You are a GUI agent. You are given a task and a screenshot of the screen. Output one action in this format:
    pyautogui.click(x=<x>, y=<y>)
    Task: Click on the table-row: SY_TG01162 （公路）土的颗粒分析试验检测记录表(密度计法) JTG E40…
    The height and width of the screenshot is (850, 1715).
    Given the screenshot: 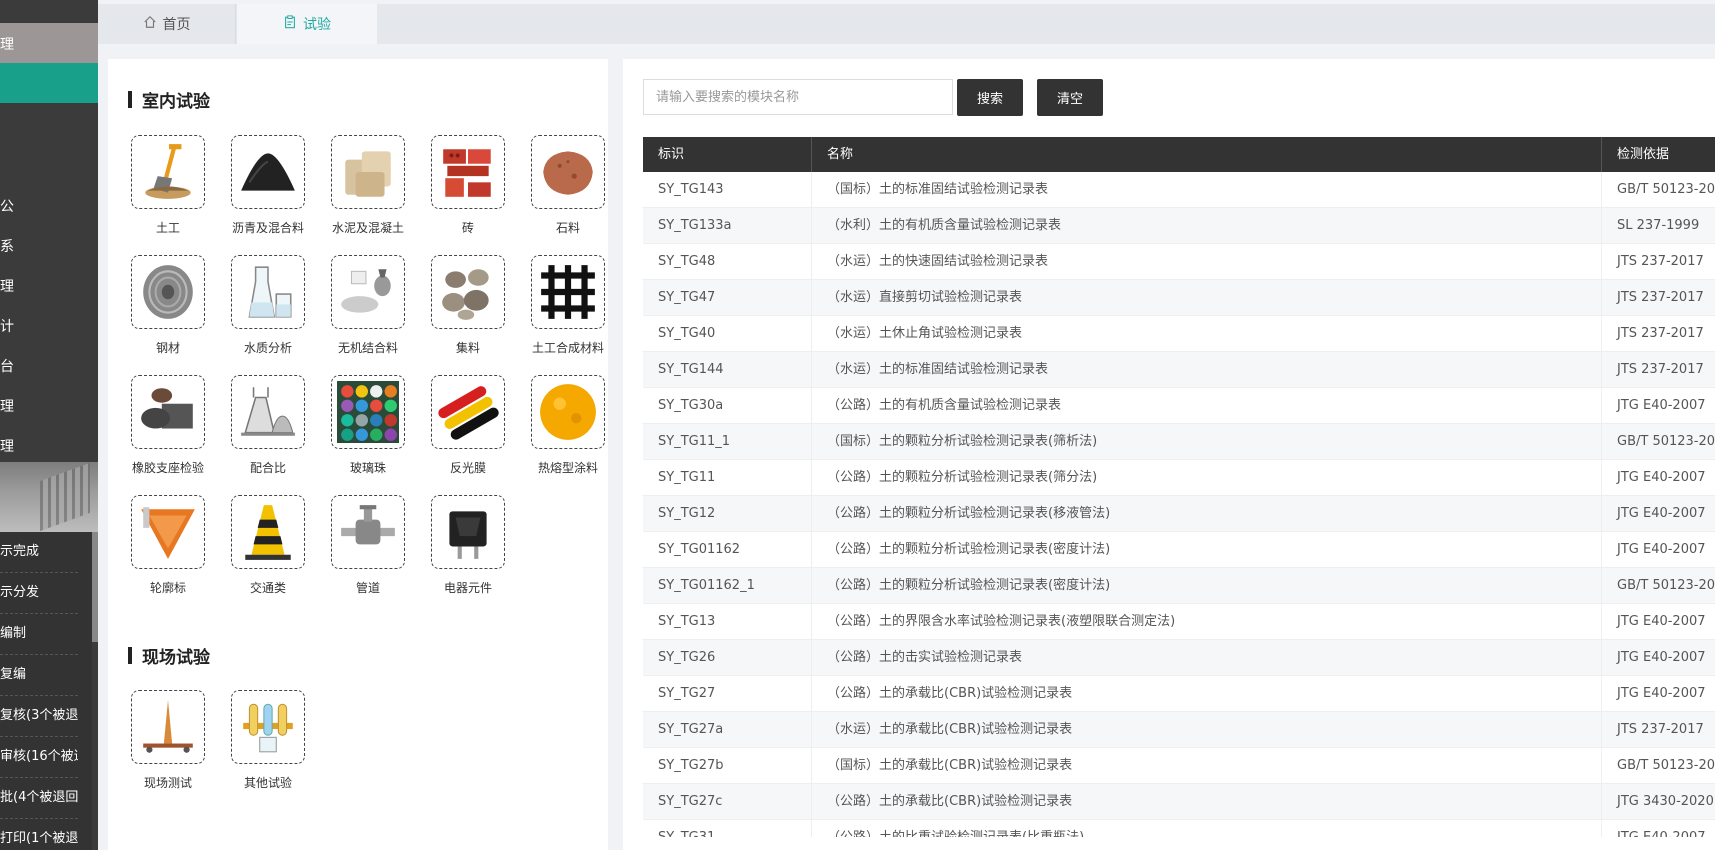 What is the action you would take?
    pyautogui.click(x=1179, y=550)
    